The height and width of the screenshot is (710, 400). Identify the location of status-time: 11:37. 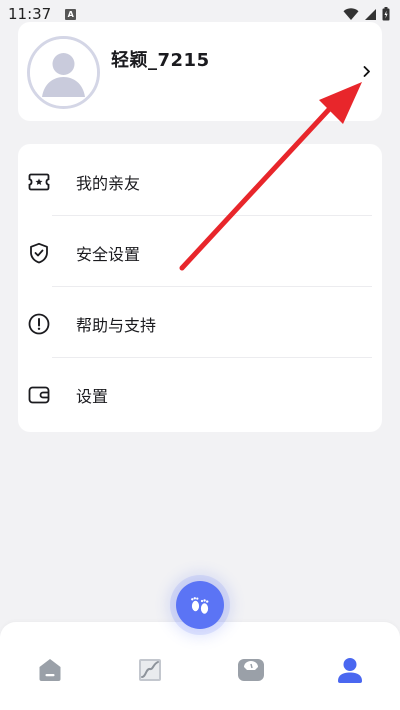
(30, 14).